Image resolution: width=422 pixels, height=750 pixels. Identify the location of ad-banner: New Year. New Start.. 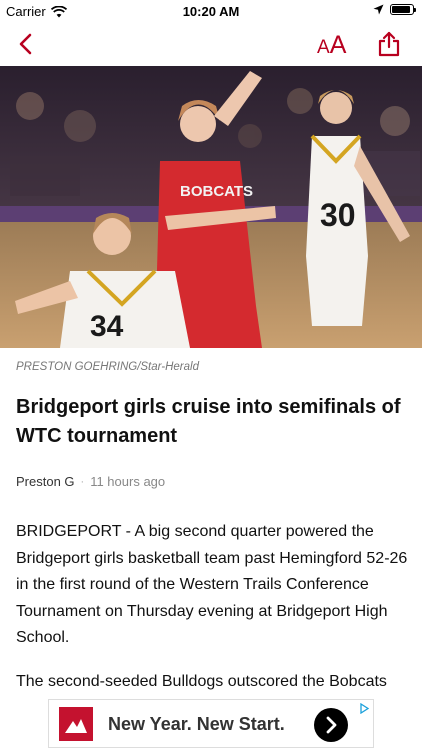
(211, 723).